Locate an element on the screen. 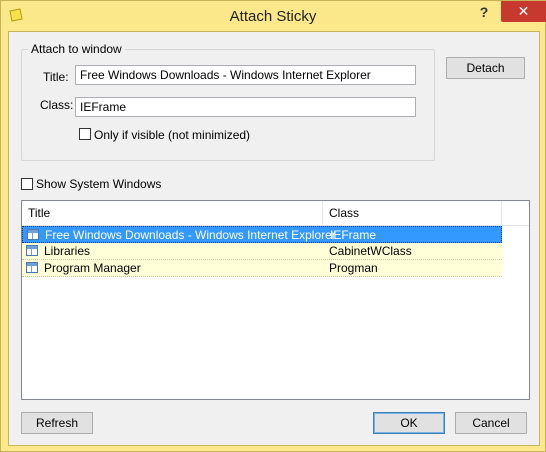 This screenshot has height=452, width=546. row-title: Libraries is located at coordinates (67, 251).